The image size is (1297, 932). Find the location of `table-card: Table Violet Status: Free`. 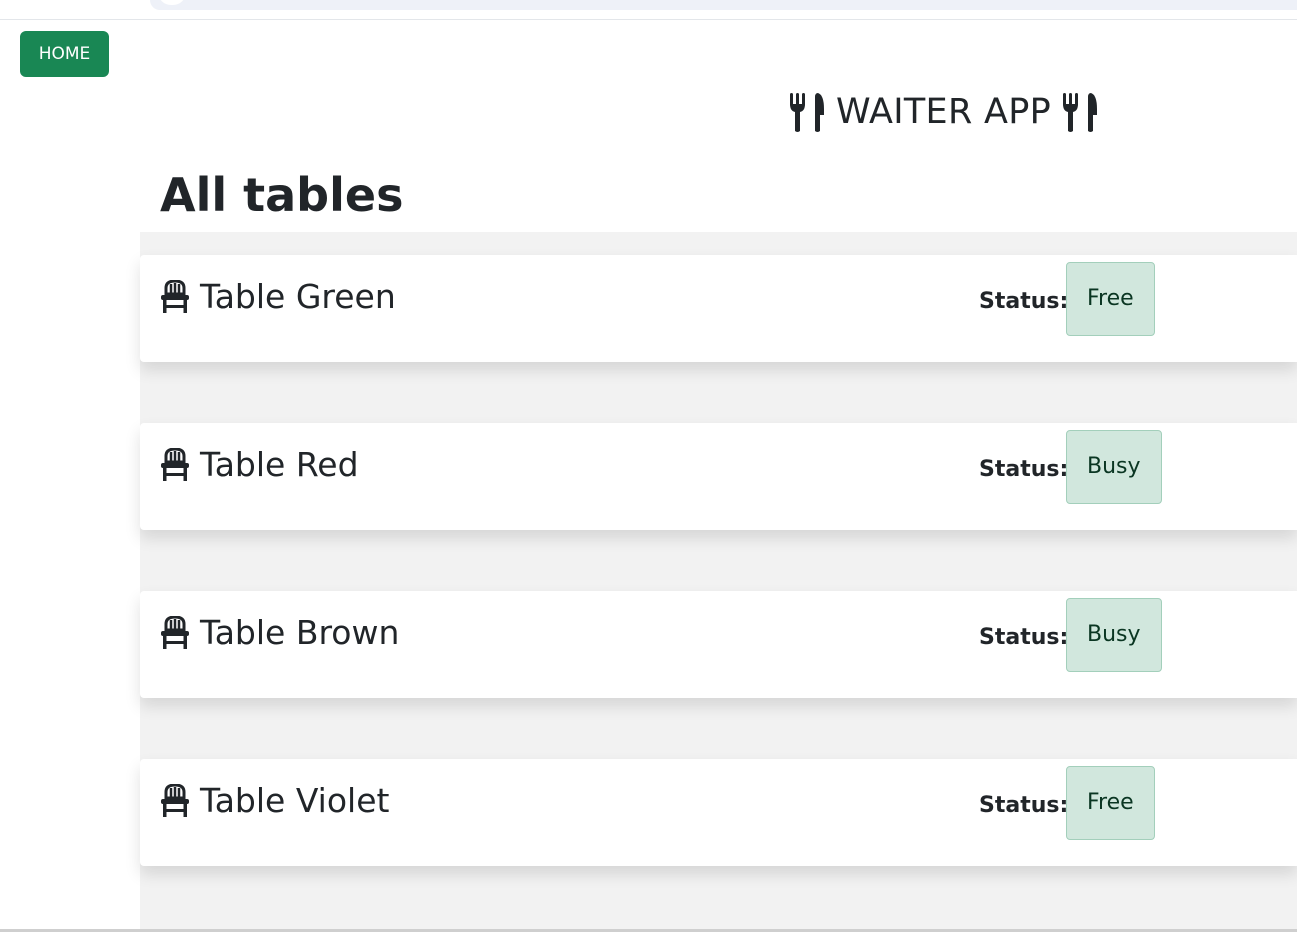

table-card: Table Violet Status: Free is located at coordinates (718, 812).